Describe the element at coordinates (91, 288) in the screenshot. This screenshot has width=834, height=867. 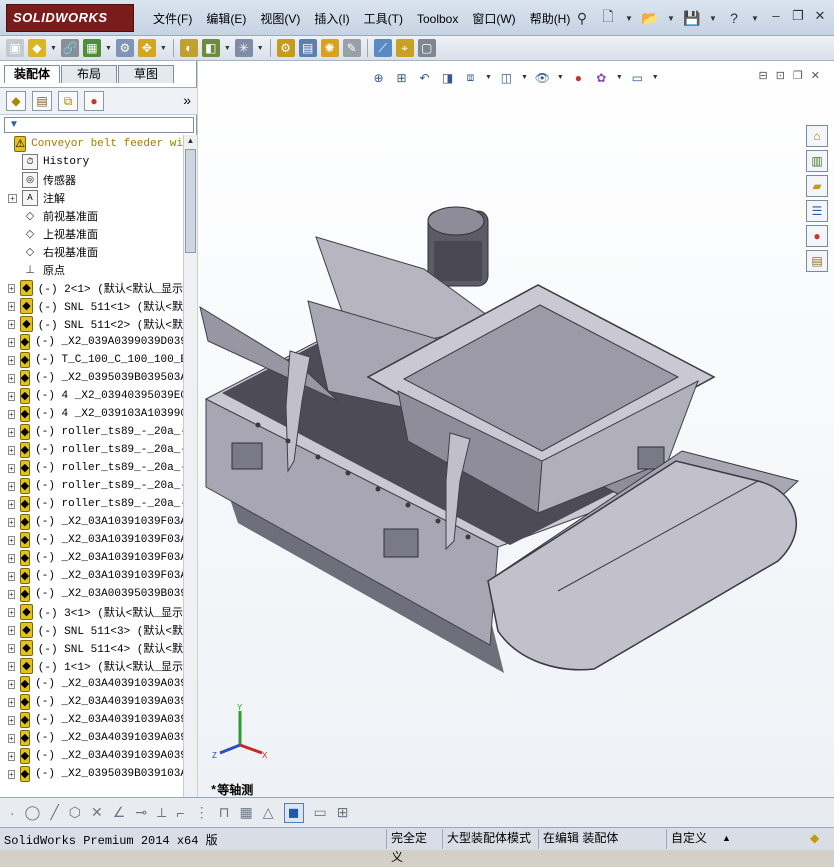
I see `tree-item: + ◆ (-) 2<1> (默认<默认_显示` at that location.